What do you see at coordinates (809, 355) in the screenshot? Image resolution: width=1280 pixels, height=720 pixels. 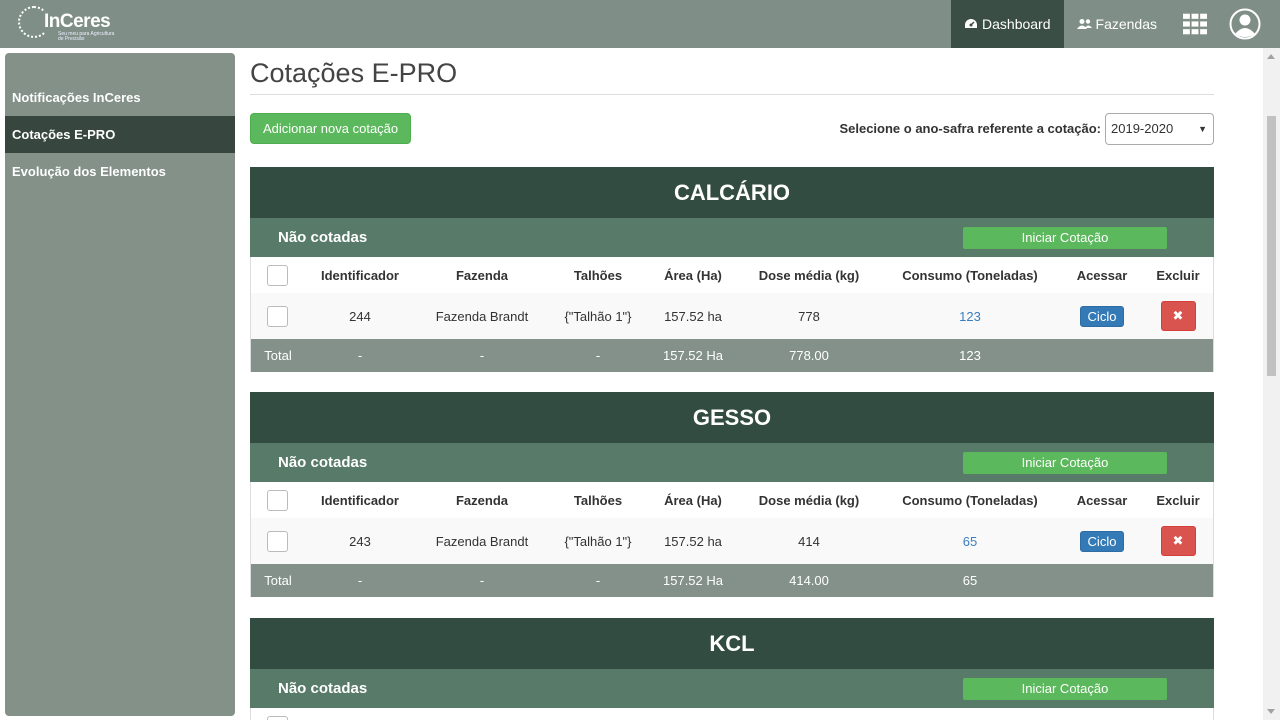 I see `total-dose: 778.00` at bounding box center [809, 355].